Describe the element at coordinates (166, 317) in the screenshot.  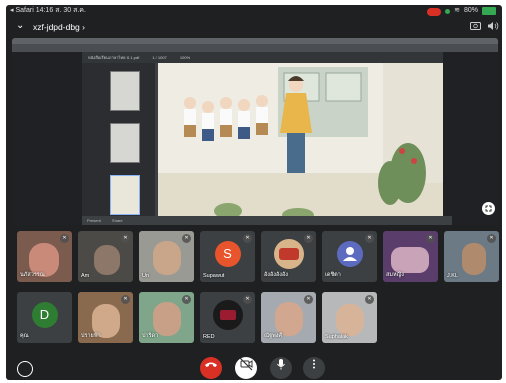
I see `participant-tile: ✕ ปาริดา` at that location.